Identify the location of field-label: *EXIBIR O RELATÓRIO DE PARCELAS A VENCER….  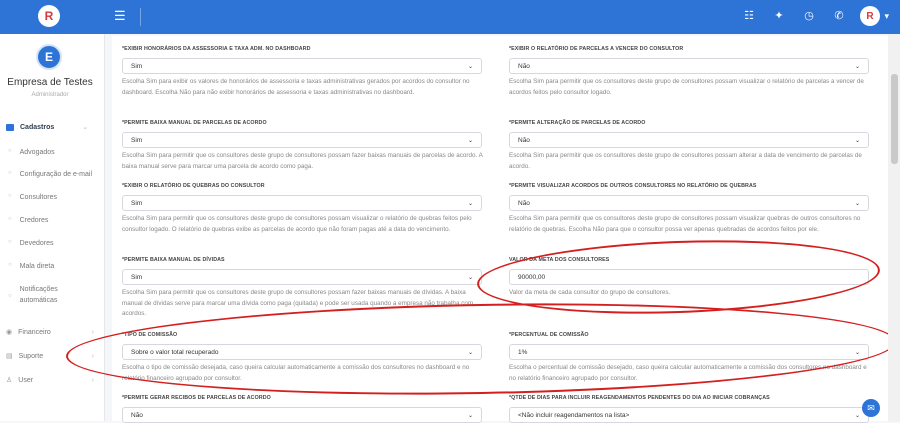
(596, 49).